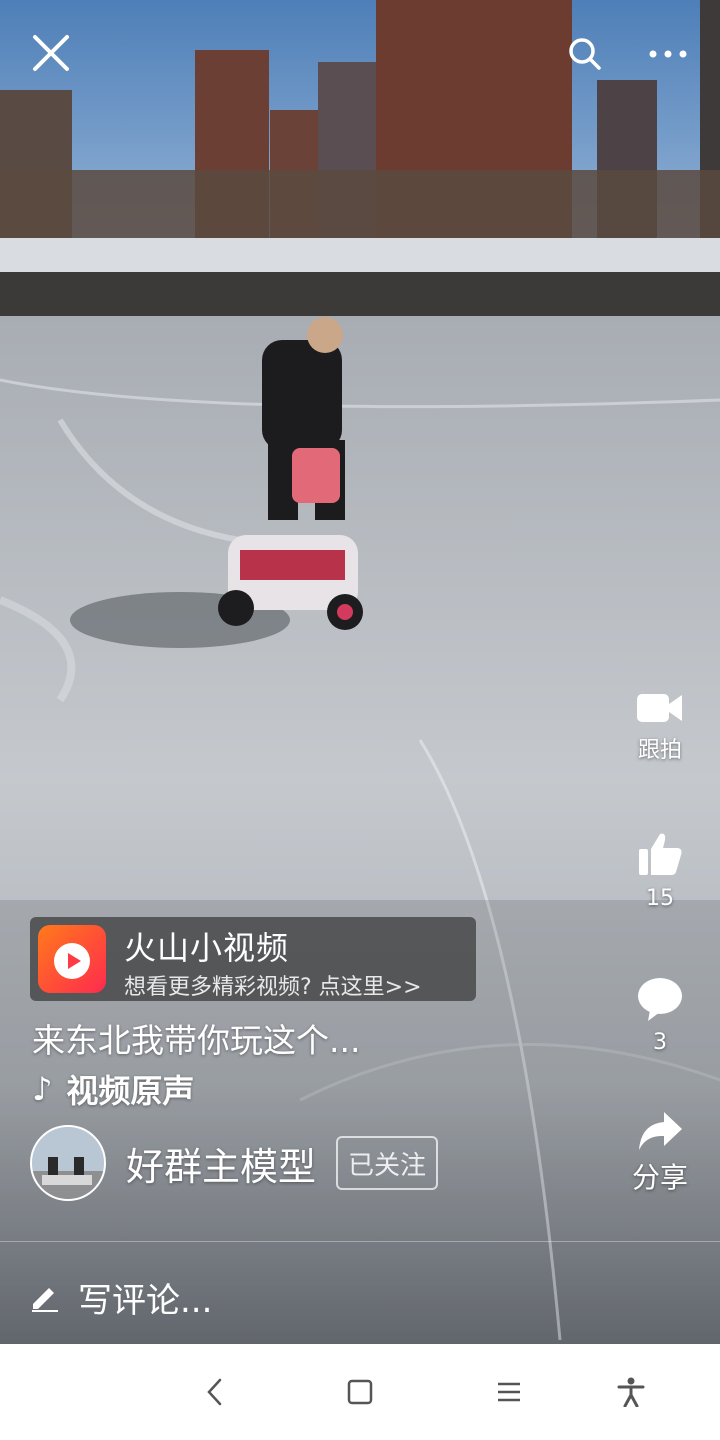  Describe the element at coordinates (660, 999) in the screenshot. I see `comment-bubble-icon` at that location.